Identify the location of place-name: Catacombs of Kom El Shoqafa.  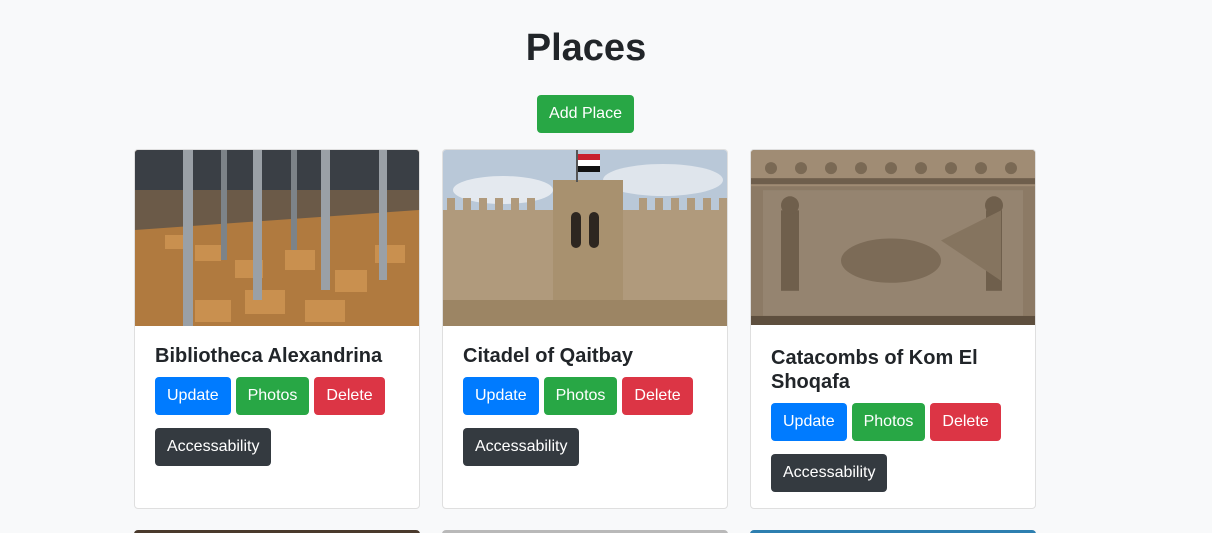
(874, 370).